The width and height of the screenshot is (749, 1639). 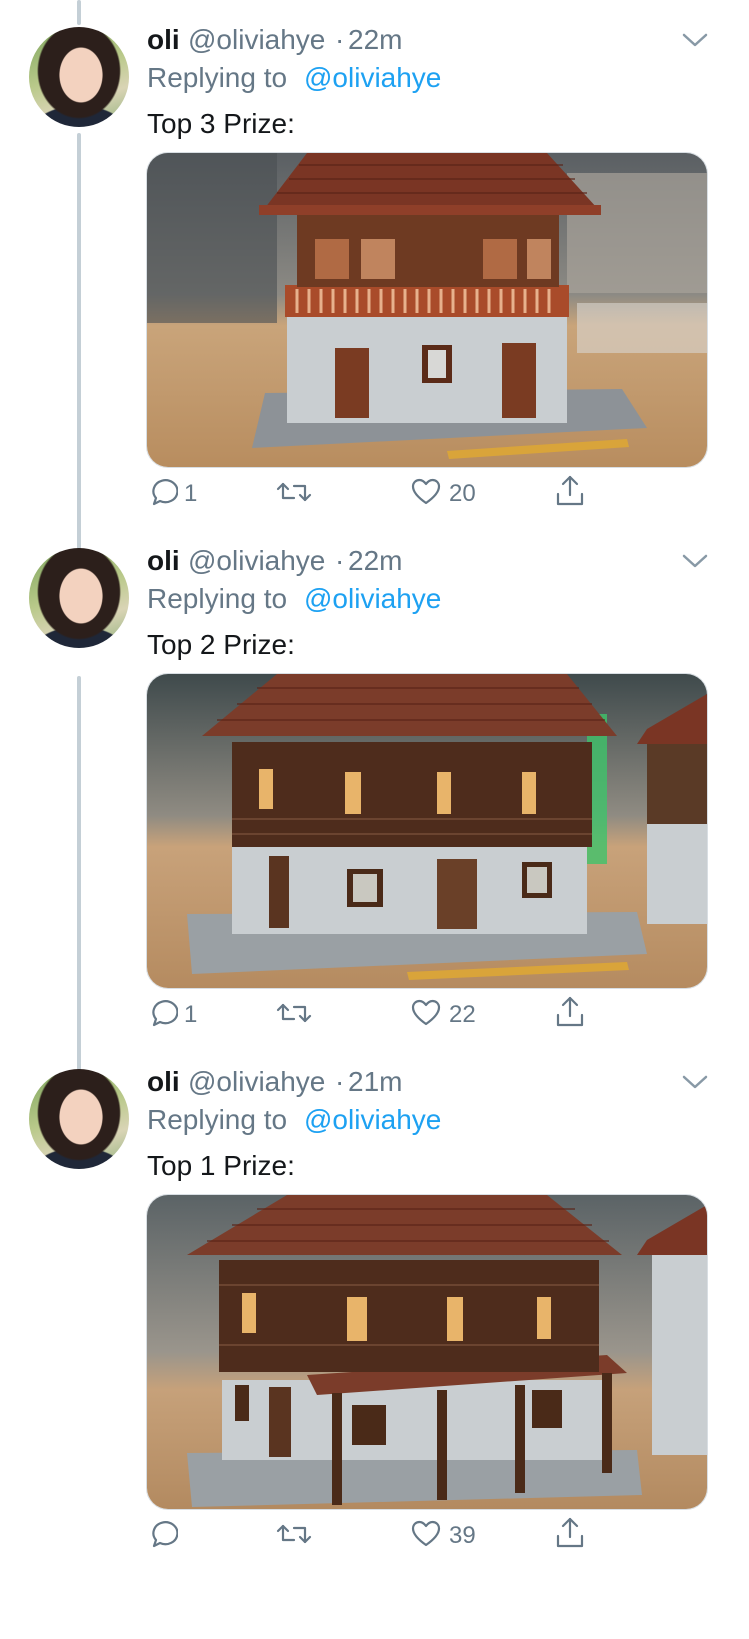 I want to click on tweet-text: Top 2 Prize:, so click(x=221, y=644).